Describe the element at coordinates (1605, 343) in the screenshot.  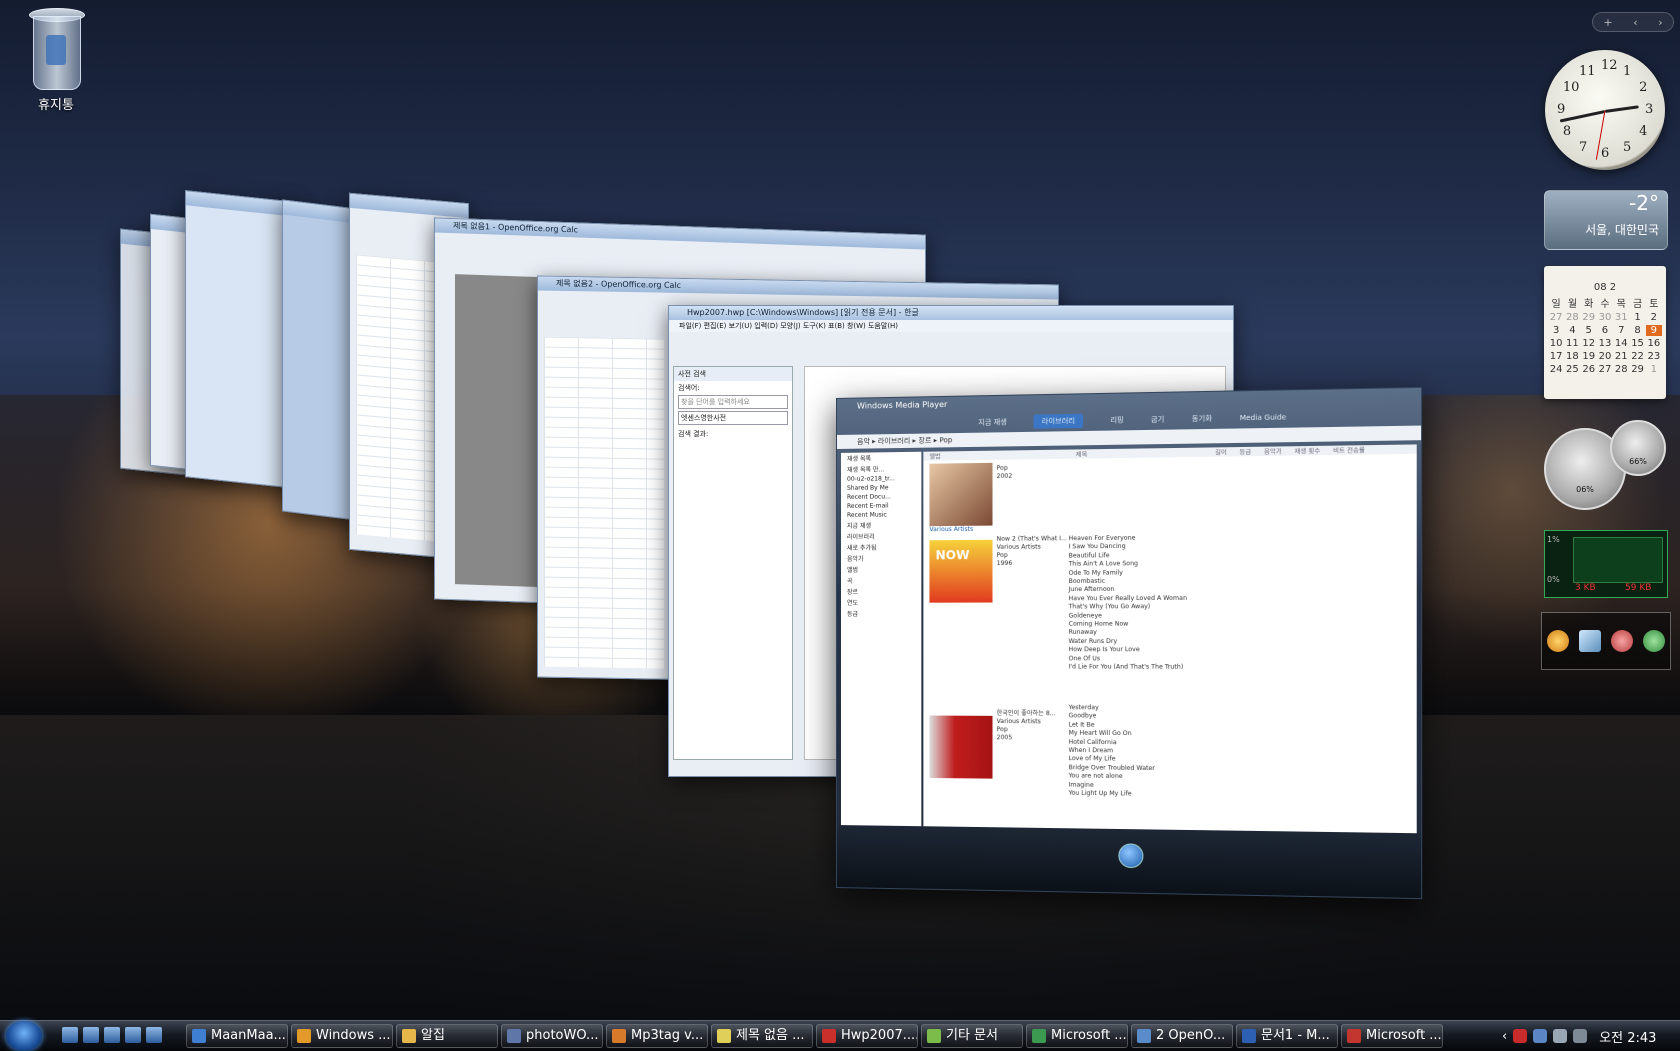
I see `calendar-day: 13` at that location.